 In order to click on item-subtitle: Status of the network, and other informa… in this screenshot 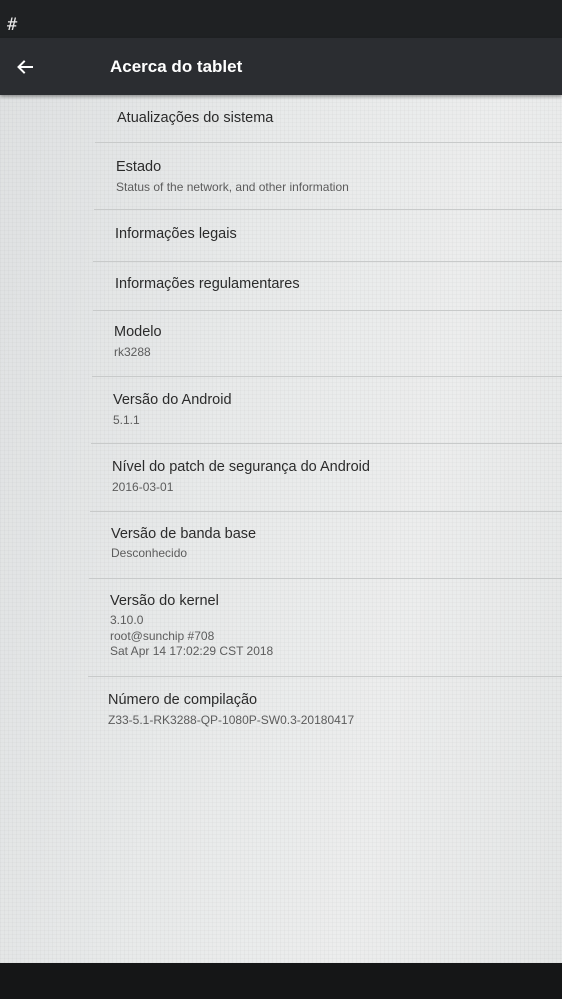, I will do `click(232, 187)`.